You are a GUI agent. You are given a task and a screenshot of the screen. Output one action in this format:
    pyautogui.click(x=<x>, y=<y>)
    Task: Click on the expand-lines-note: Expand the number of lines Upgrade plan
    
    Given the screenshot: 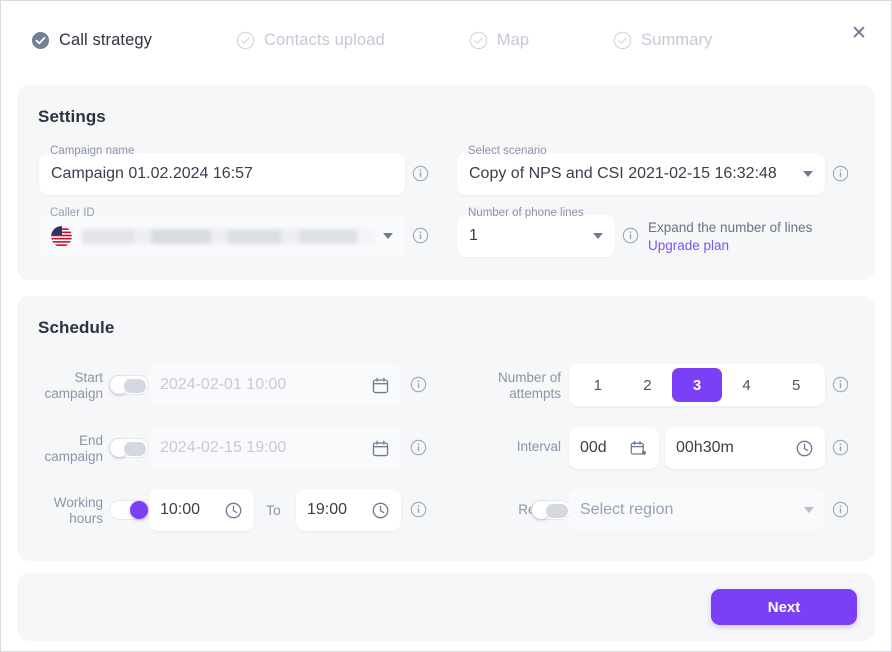 What is the action you would take?
    pyautogui.click(x=730, y=237)
    